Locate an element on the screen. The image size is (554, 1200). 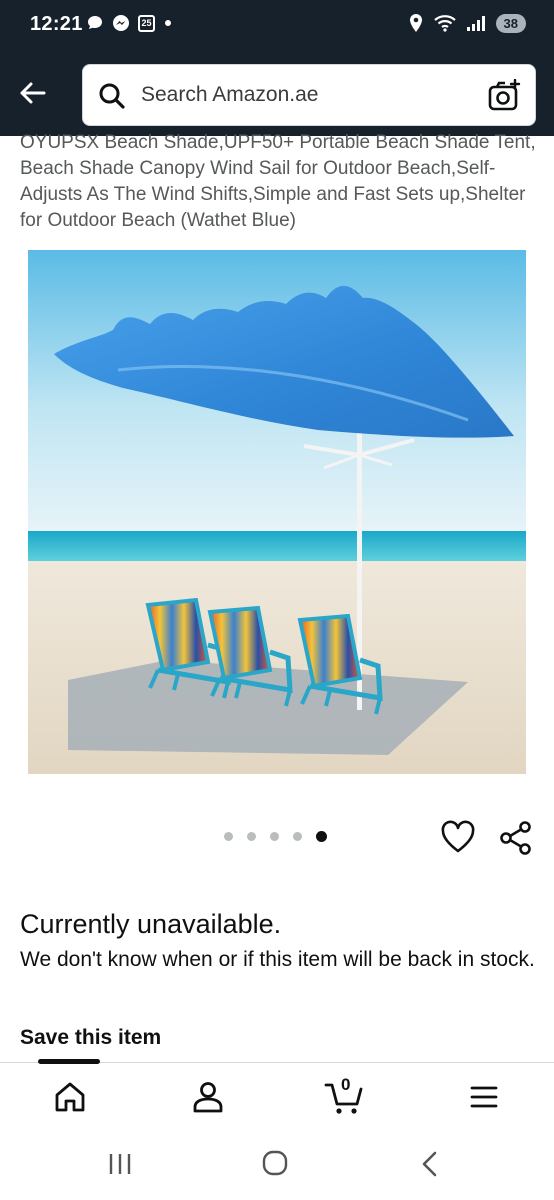
dot-icon is located at coordinates (168, 23).